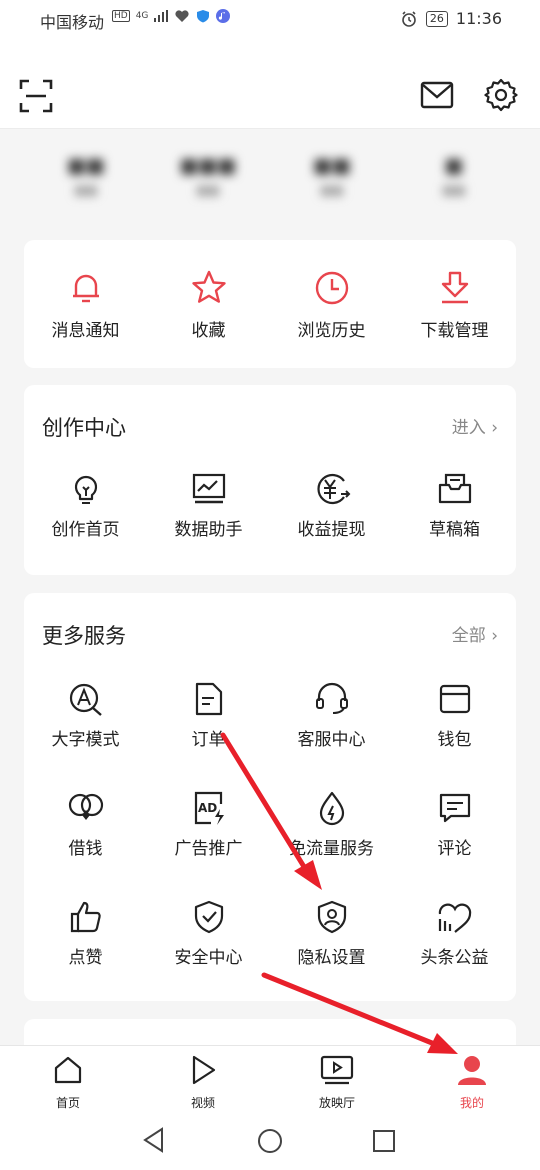 This screenshot has height=1170, width=540. I want to click on loan-icon, so click(85, 806).